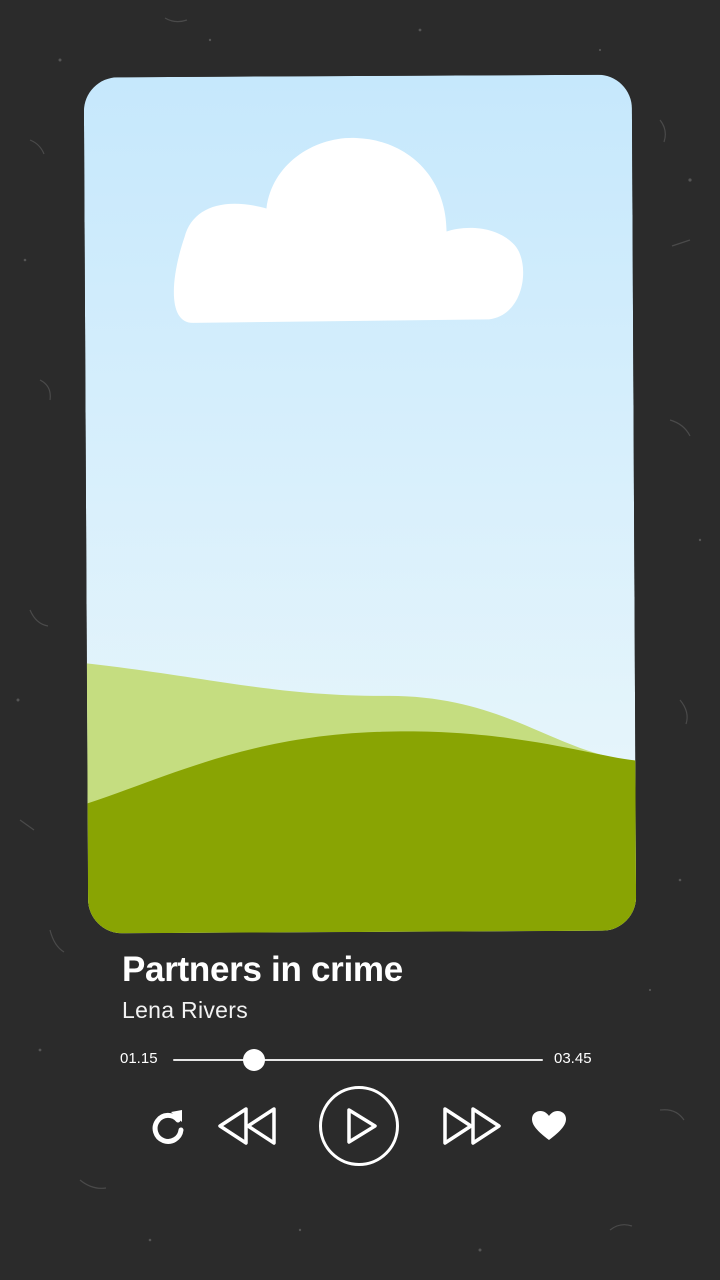  What do you see at coordinates (254, 1060) in the screenshot?
I see `progress-thumb` at bounding box center [254, 1060].